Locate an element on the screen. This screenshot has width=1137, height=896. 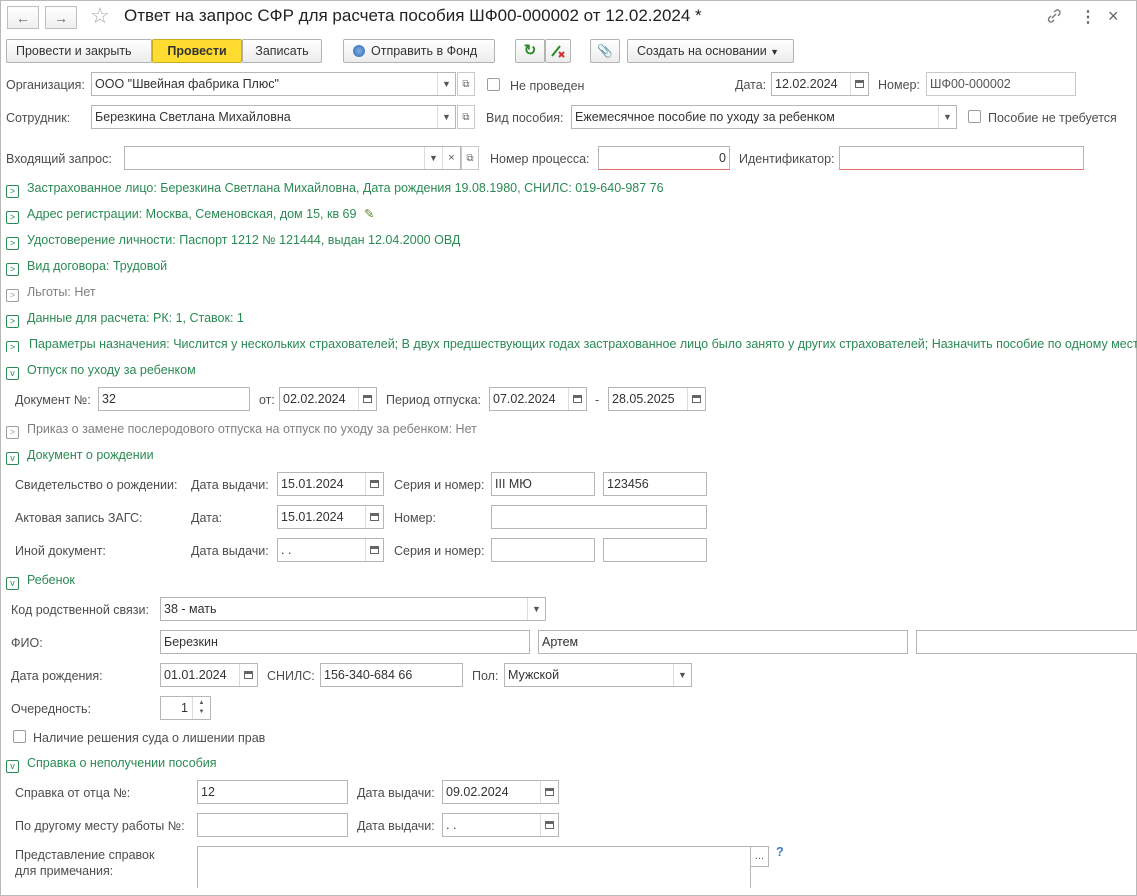
no-benefit-checkbox is located at coordinates (974, 116).